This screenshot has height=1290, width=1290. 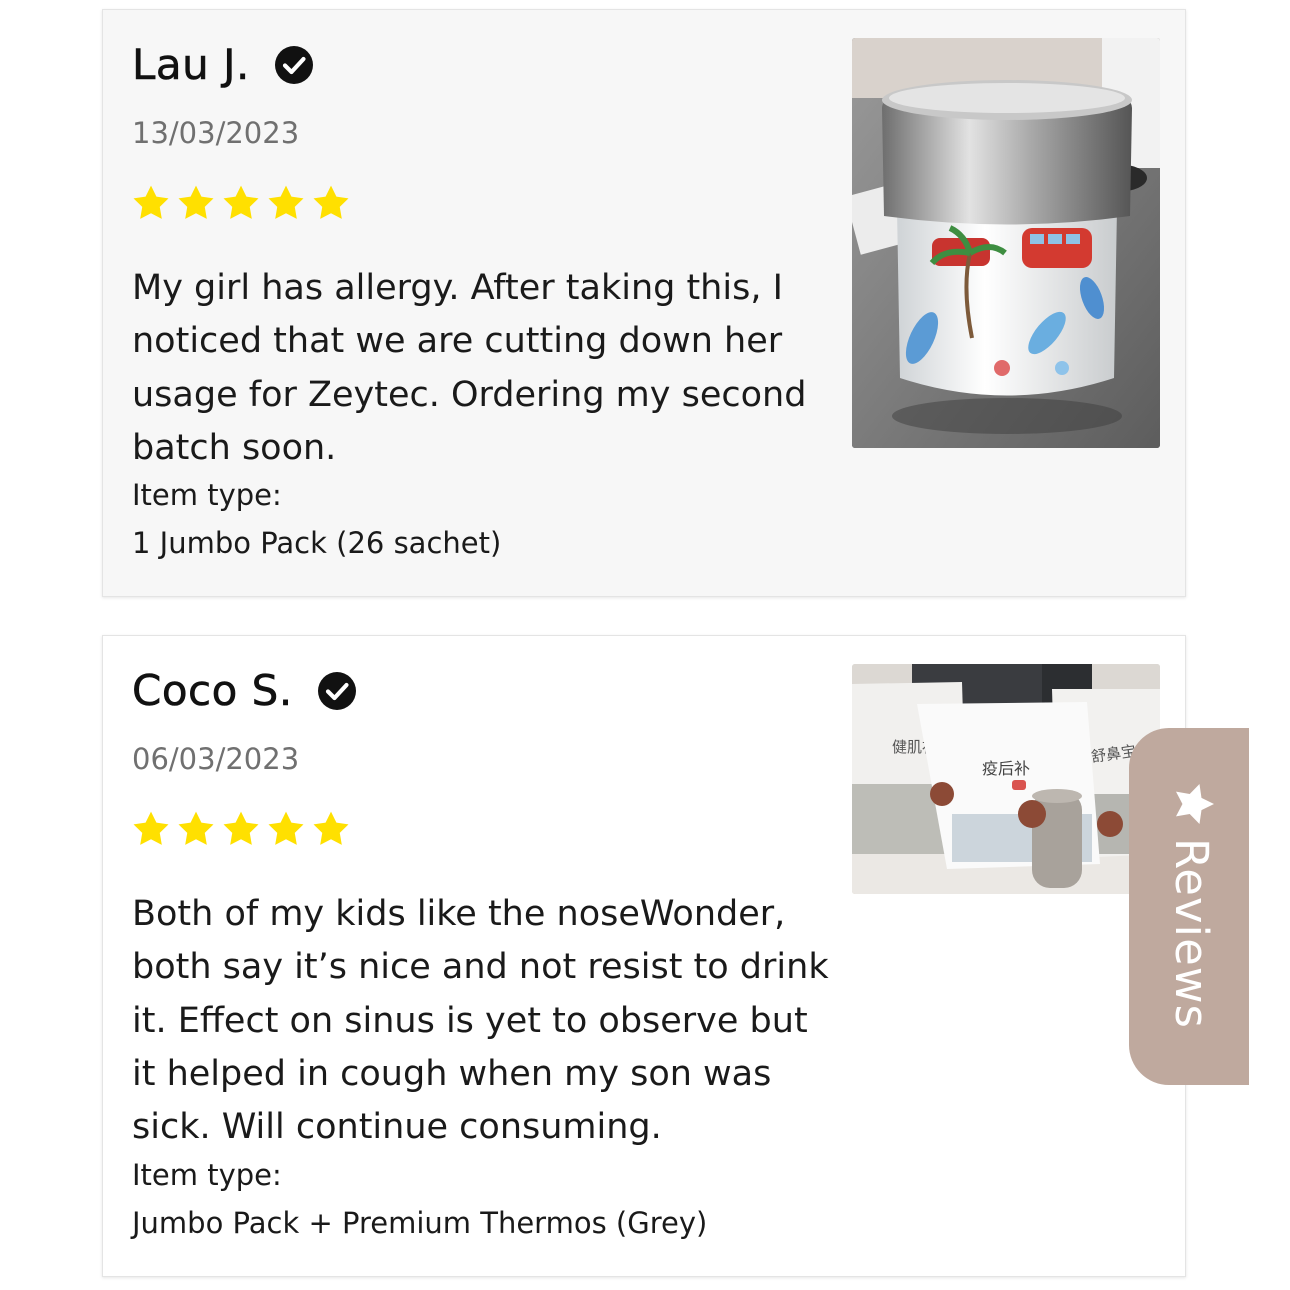 What do you see at coordinates (191, 65) in the screenshot?
I see `reviewer-name: Lau J.` at bounding box center [191, 65].